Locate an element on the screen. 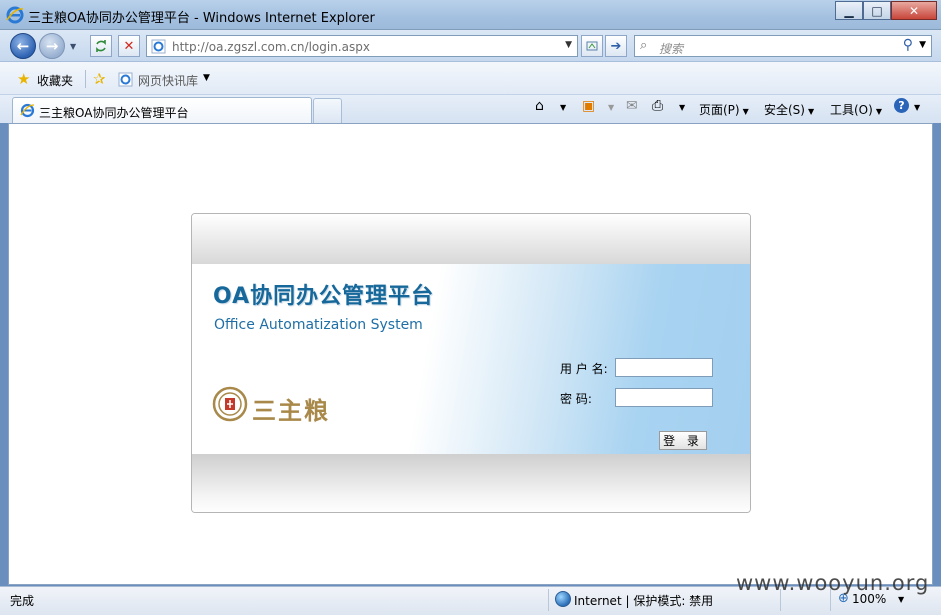  tools-menu: 工具(O) ▼ is located at coordinates (856, 109).